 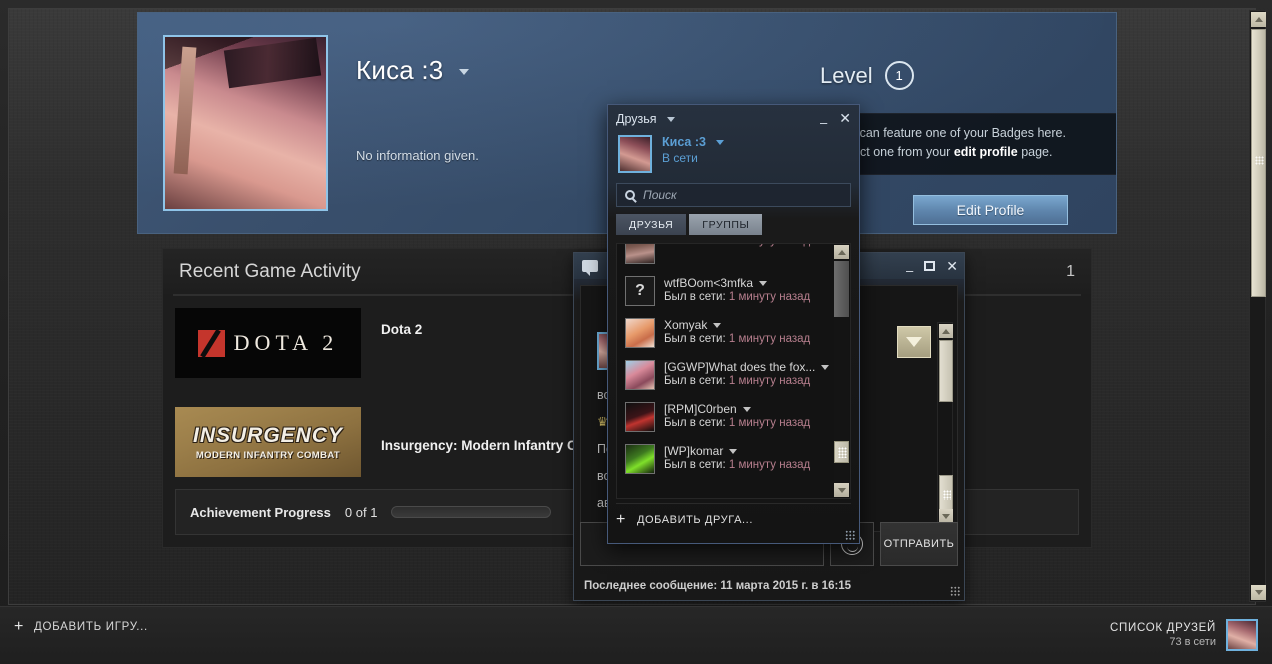 I want to click on search-input: Поиск, so click(x=660, y=195).